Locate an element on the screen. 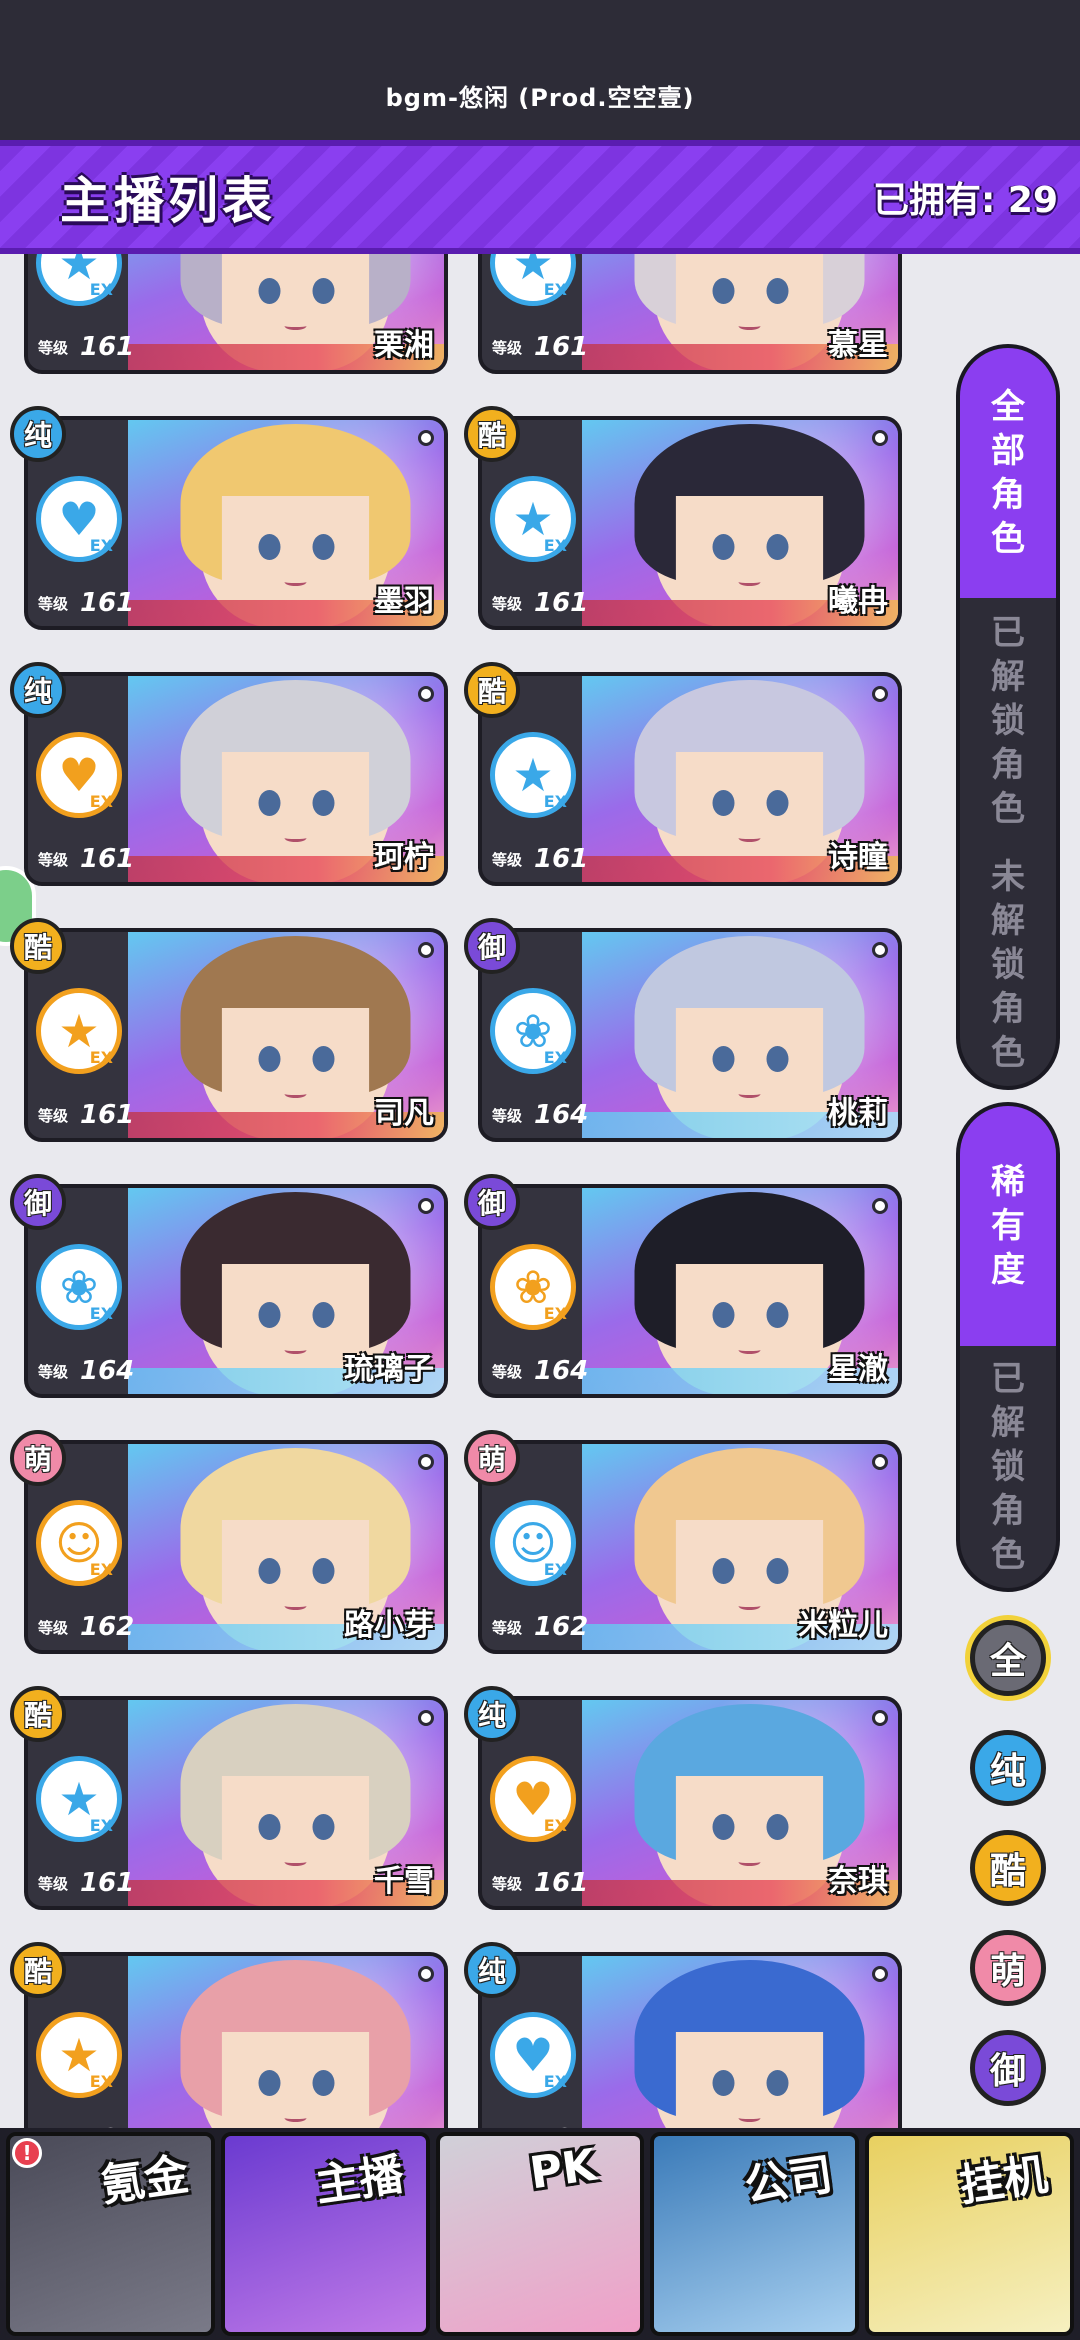 This screenshot has height=2340, width=1080. filter-unlock-1: 已解锁角色 is located at coordinates (1008, 721).